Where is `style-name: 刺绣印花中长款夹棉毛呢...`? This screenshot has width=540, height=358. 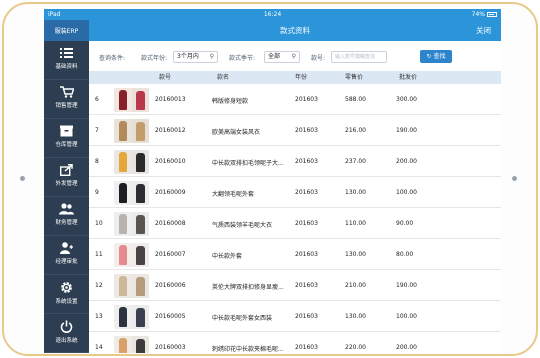 style-name: 刺绣印花中长款夹棉毛呢... is located at coordinates (248, 349).